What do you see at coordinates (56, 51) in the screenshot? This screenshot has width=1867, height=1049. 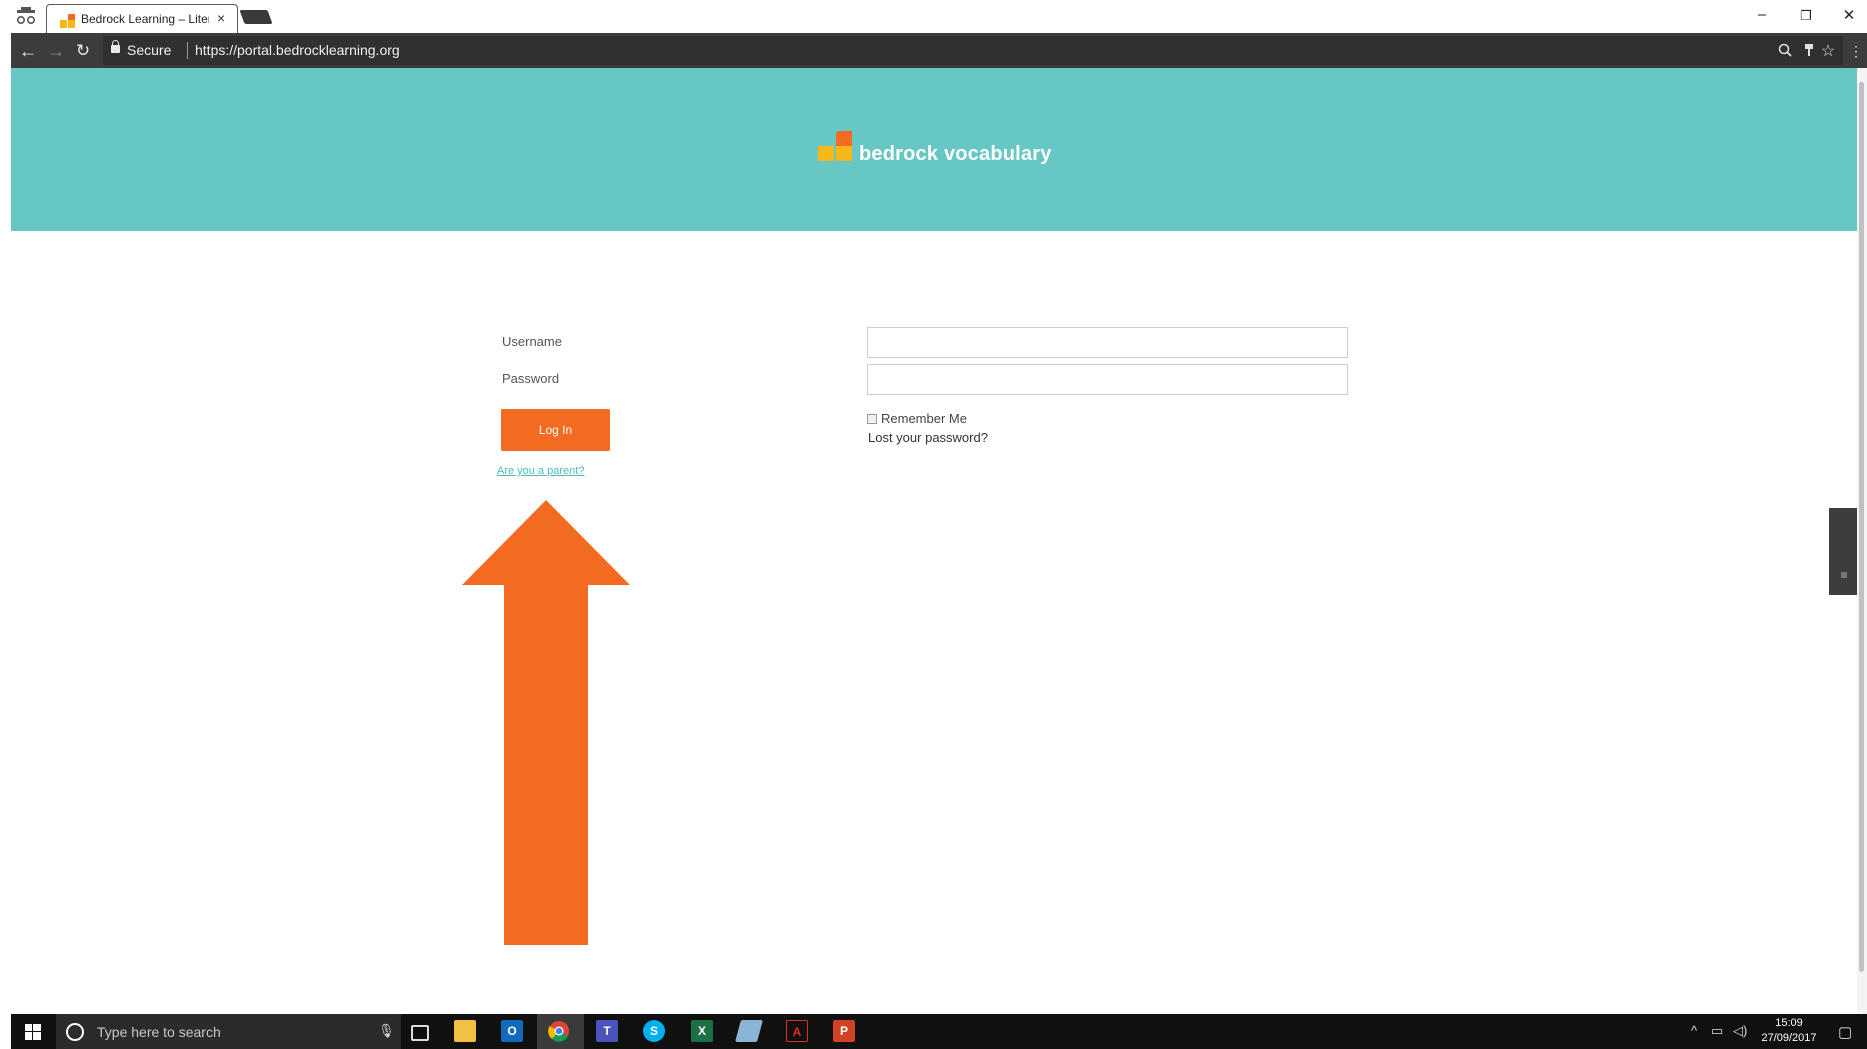 I see `forward-icon: →` at bounding box center [56, 51].